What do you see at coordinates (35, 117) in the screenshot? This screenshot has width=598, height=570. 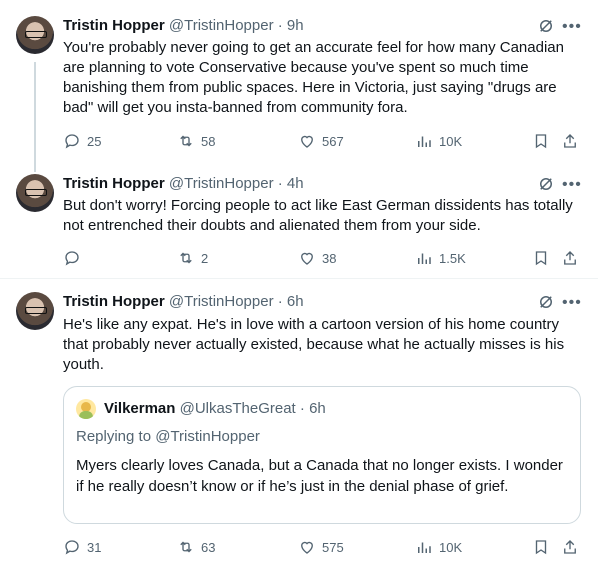 I see `thread-line` at bounding box center [35, 117].